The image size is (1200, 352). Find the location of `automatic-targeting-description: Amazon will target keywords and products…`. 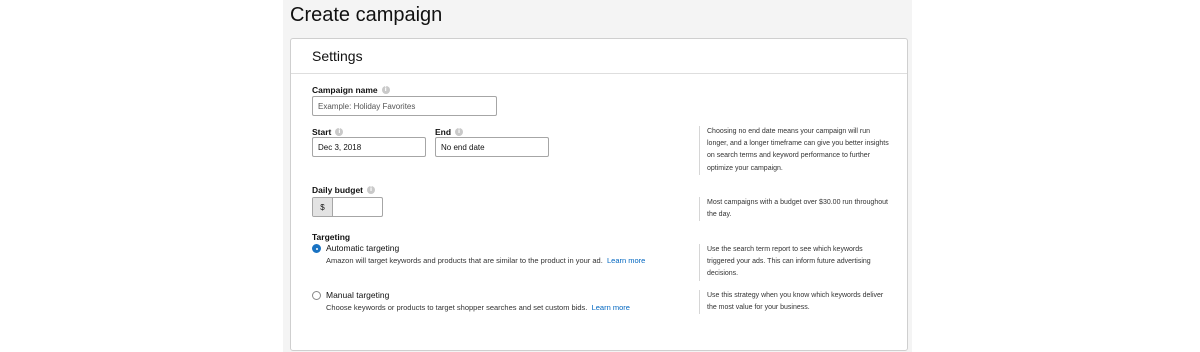

automatic-targeting-description: Amazon will target keywords and products… is located at coordinates (464, 260).